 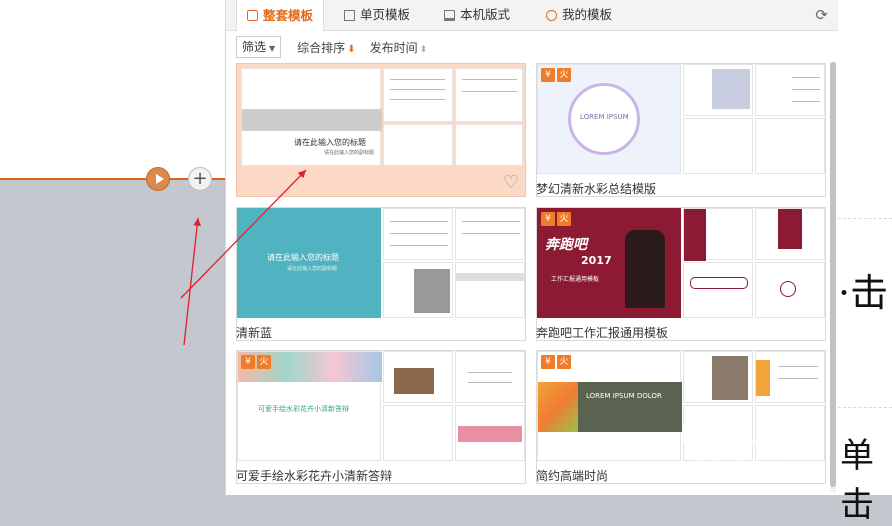 What do you see at coordinates (349, 15) in the screenshot?
I see `single-page-icon` at bounding box center [349, 15].